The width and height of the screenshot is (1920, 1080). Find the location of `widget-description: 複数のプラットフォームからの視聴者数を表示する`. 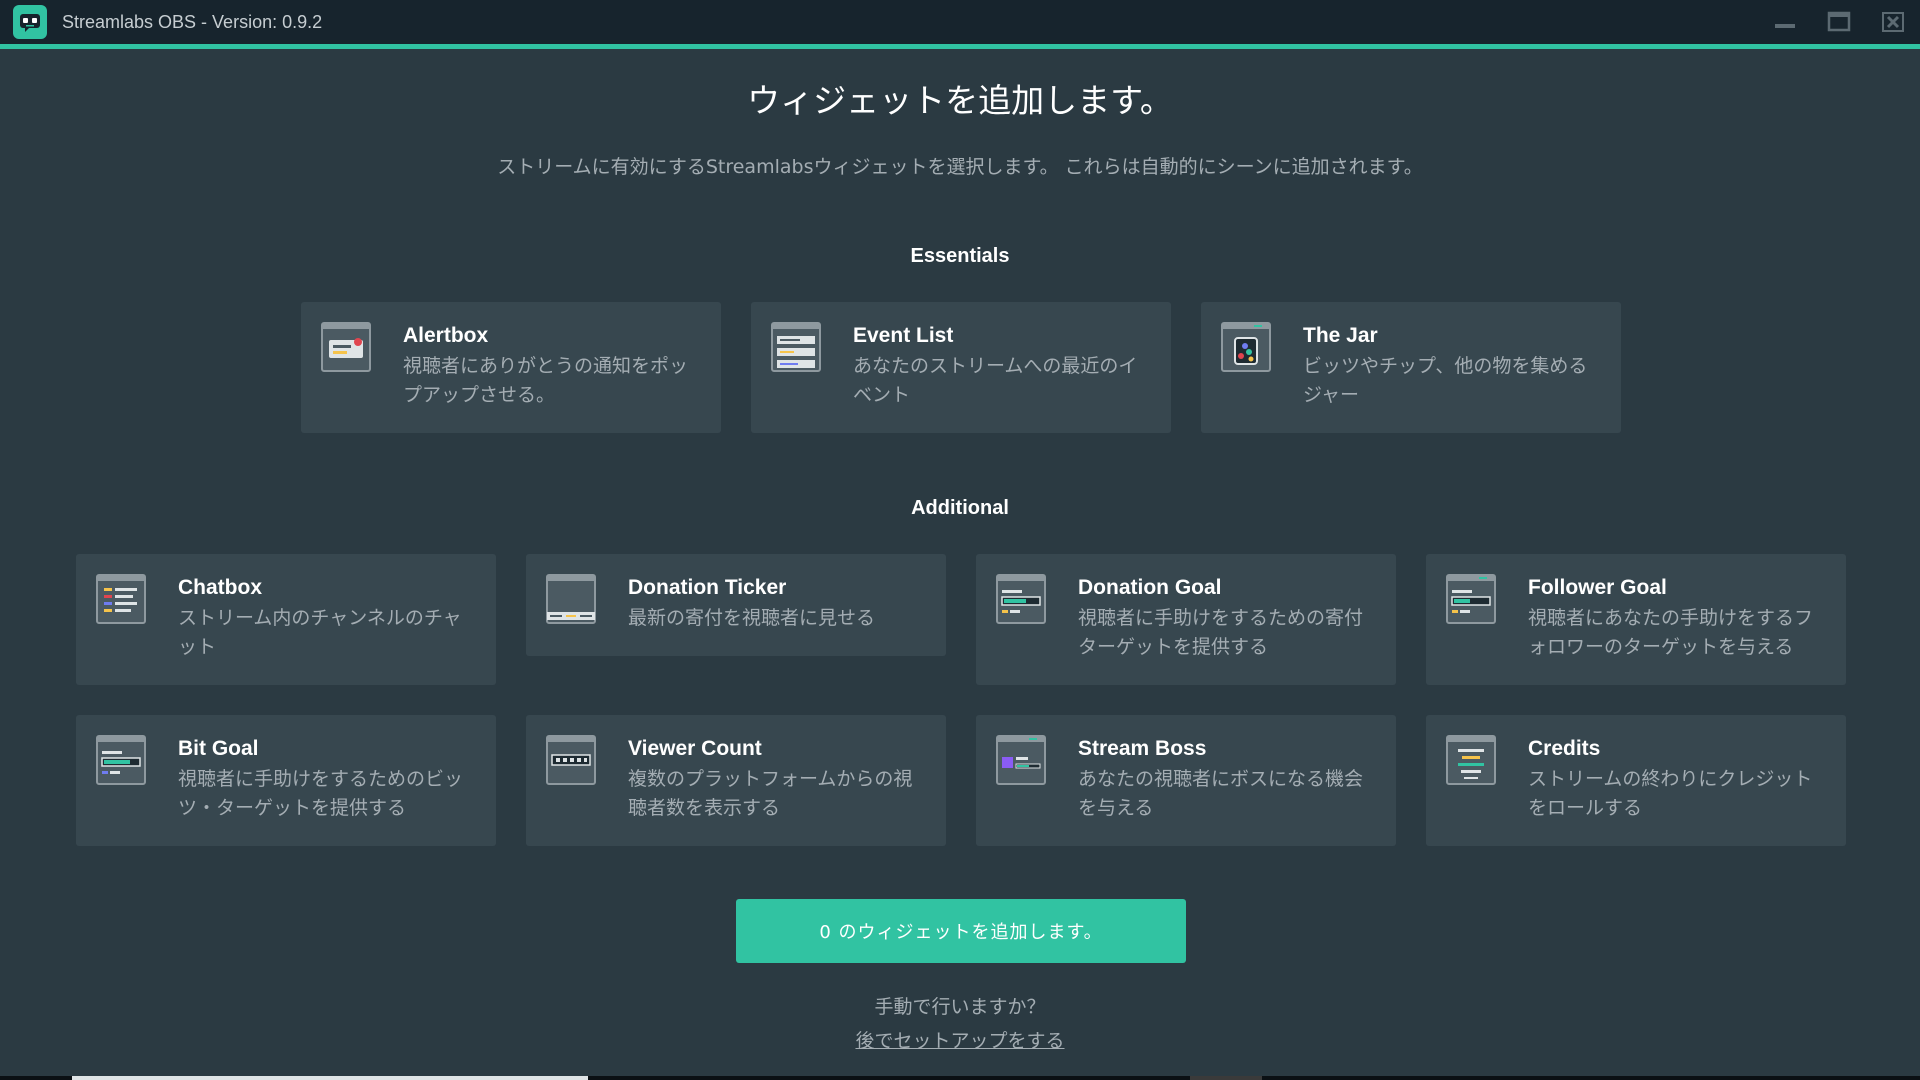

widget-description: 複数のプラットフォームからの視聴者数を表示する is located at coordinates (770, 793).